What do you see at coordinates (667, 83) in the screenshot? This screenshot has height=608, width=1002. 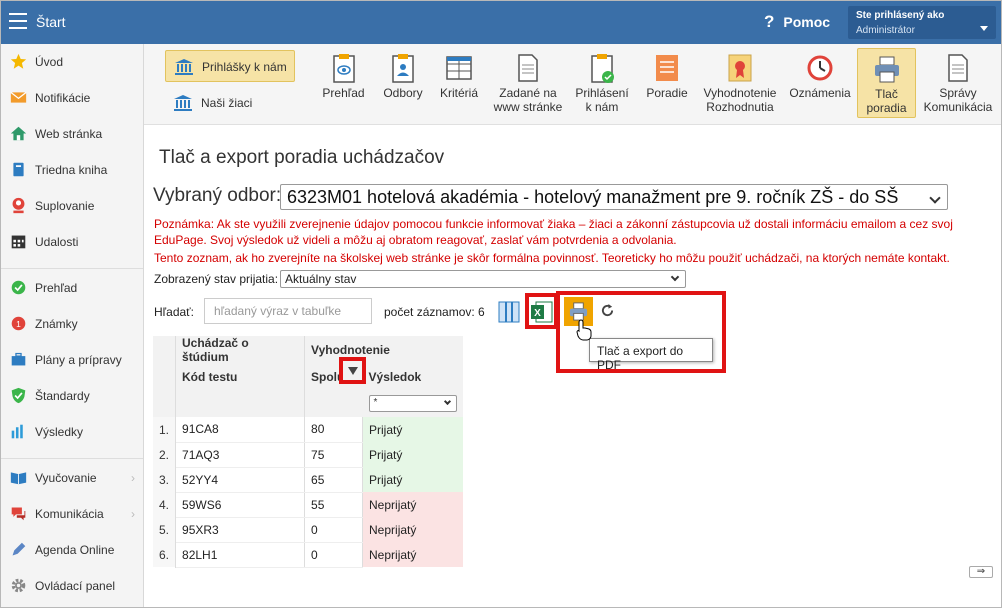 I see `tool-poradie: Poradie` at bounding box center [667, 83].